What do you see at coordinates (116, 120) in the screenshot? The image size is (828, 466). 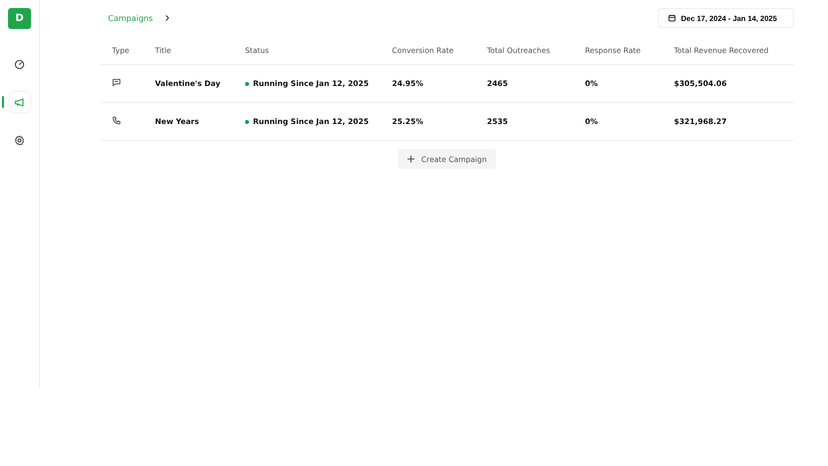 I see `phone-icon` at bounding box center [116, 120].